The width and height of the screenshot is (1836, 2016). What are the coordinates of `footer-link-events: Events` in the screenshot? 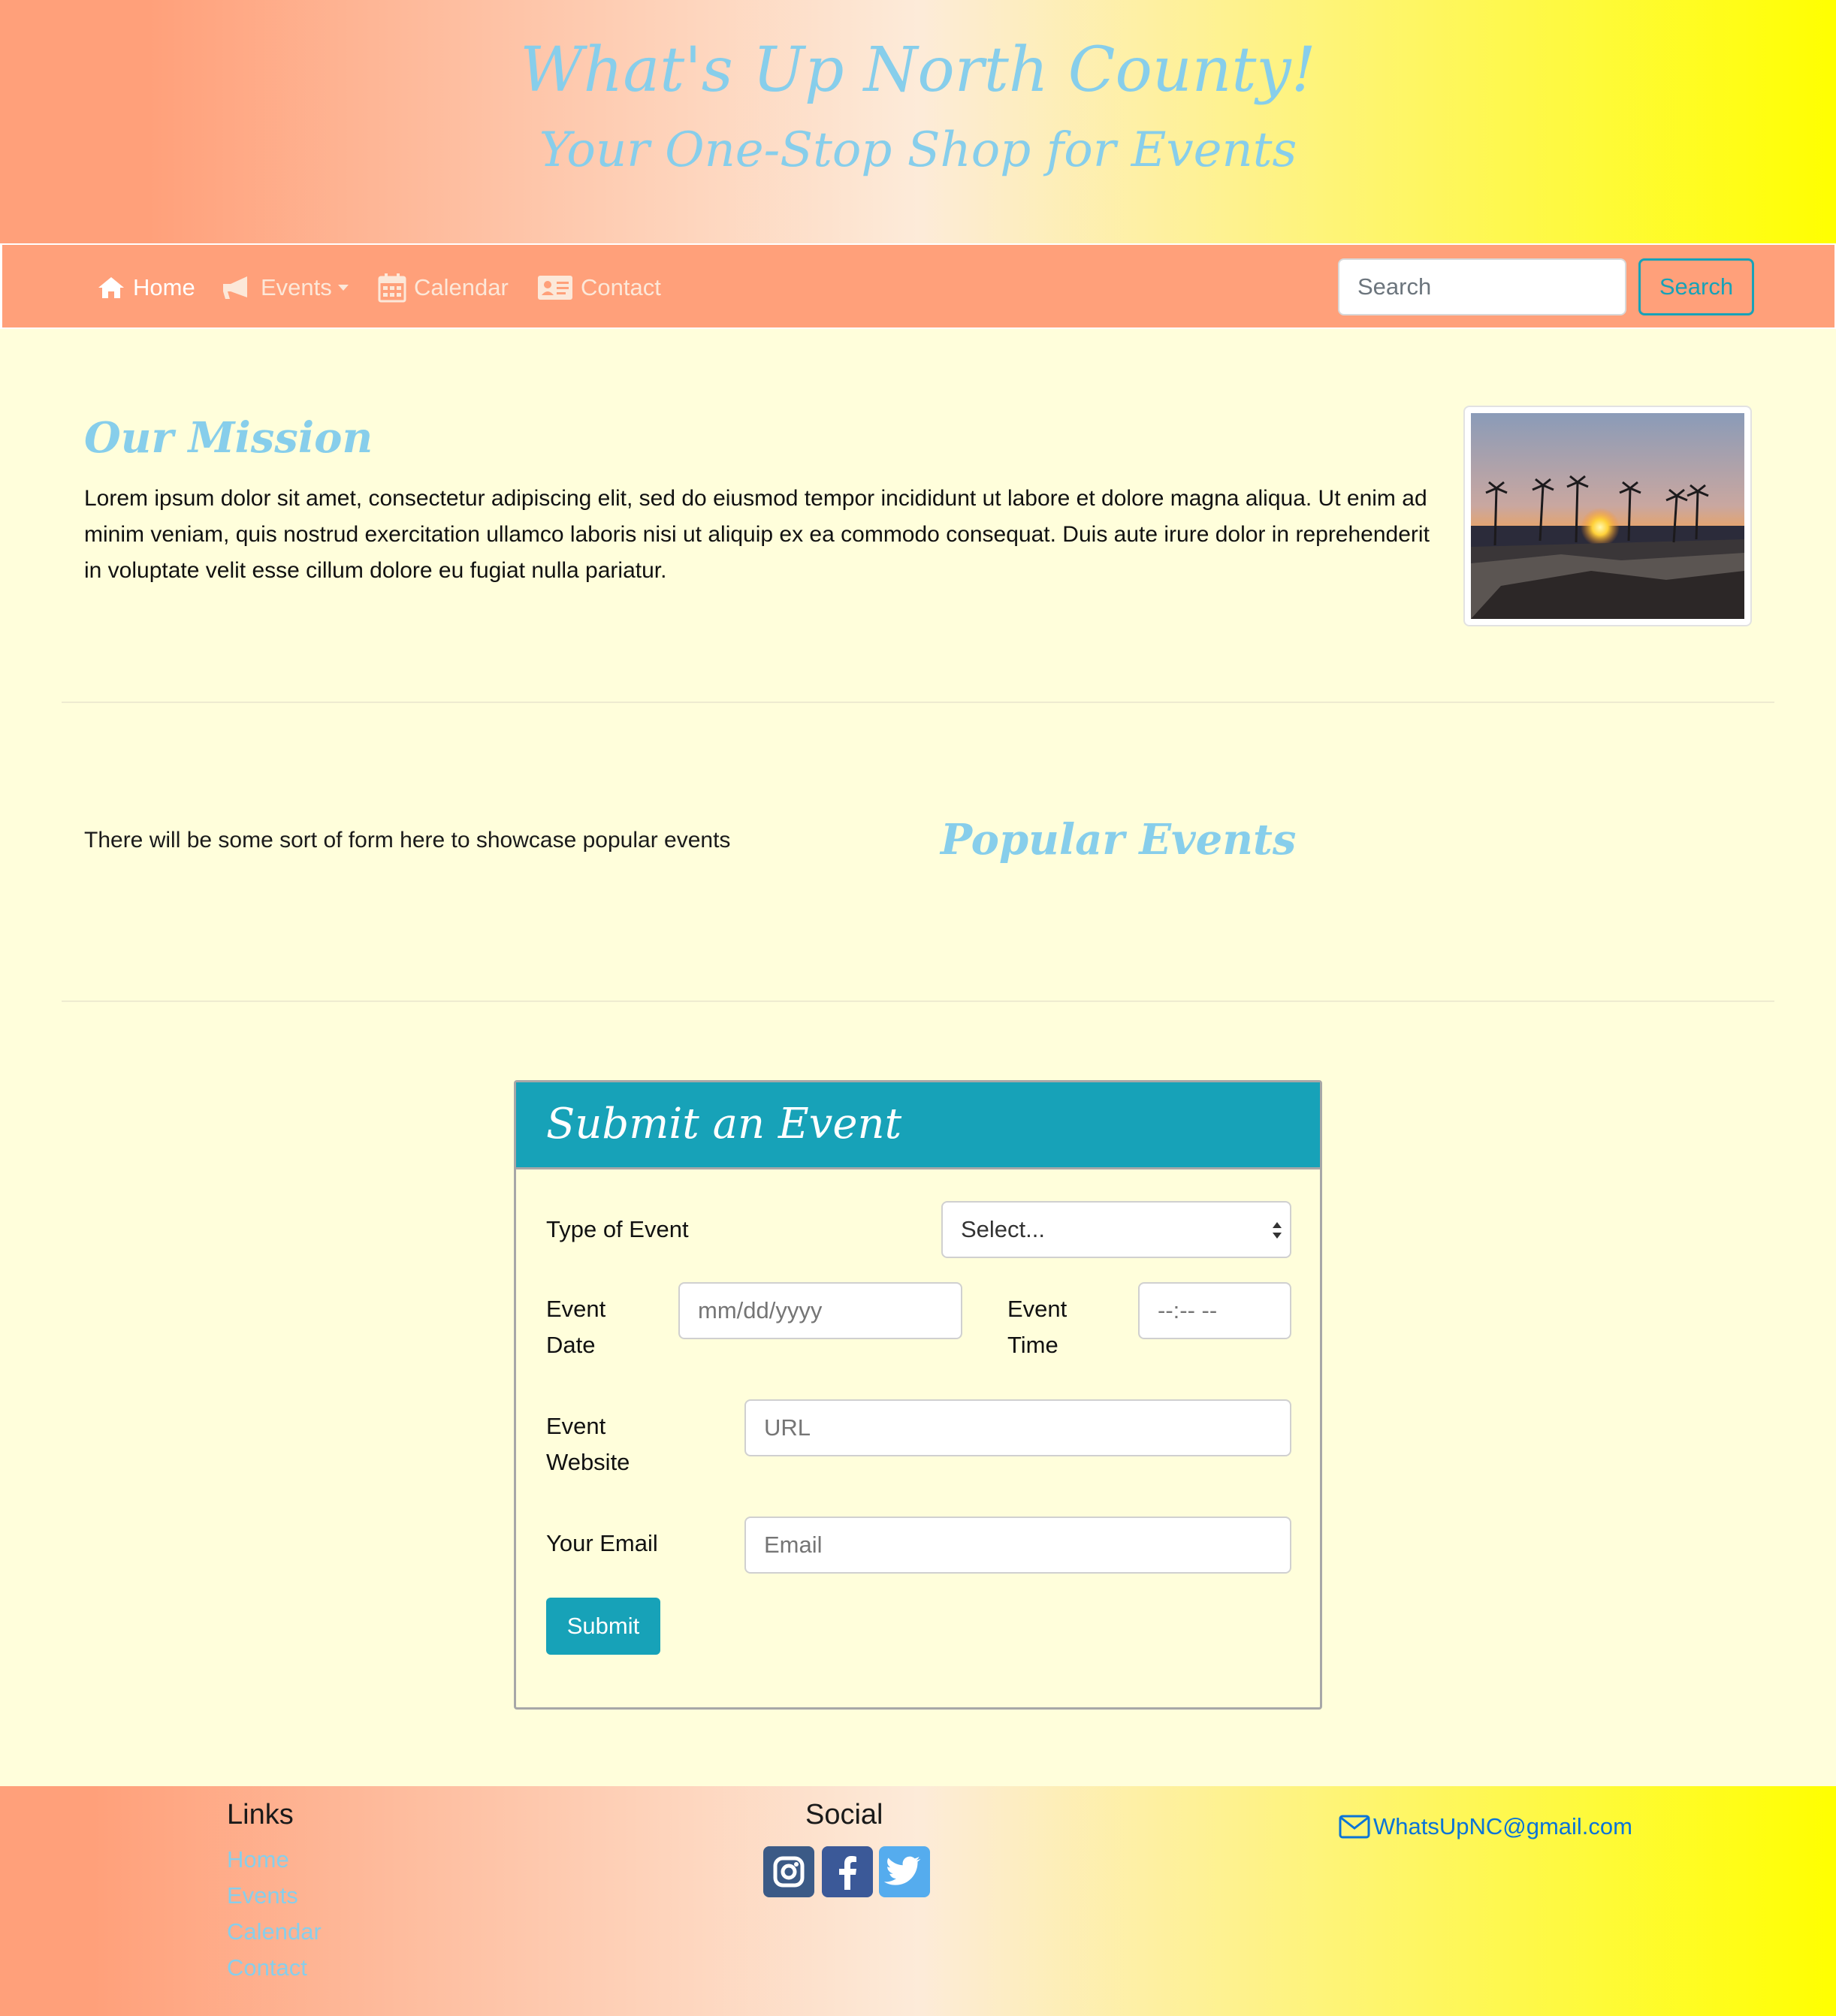 It's located at (262, 1896).